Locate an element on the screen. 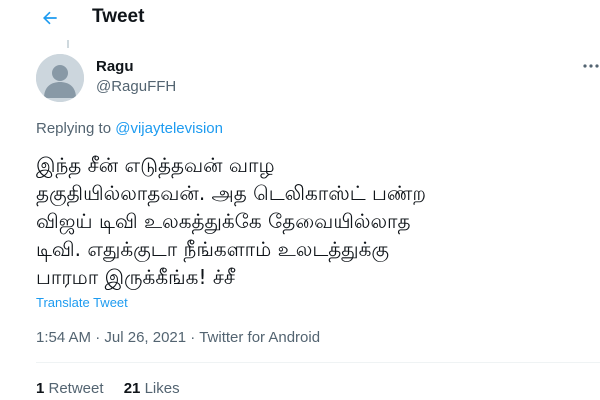  tweet-text-line: இந்த சீன் எடுத்தவன் வாழ is located at coordinates (155, 165).